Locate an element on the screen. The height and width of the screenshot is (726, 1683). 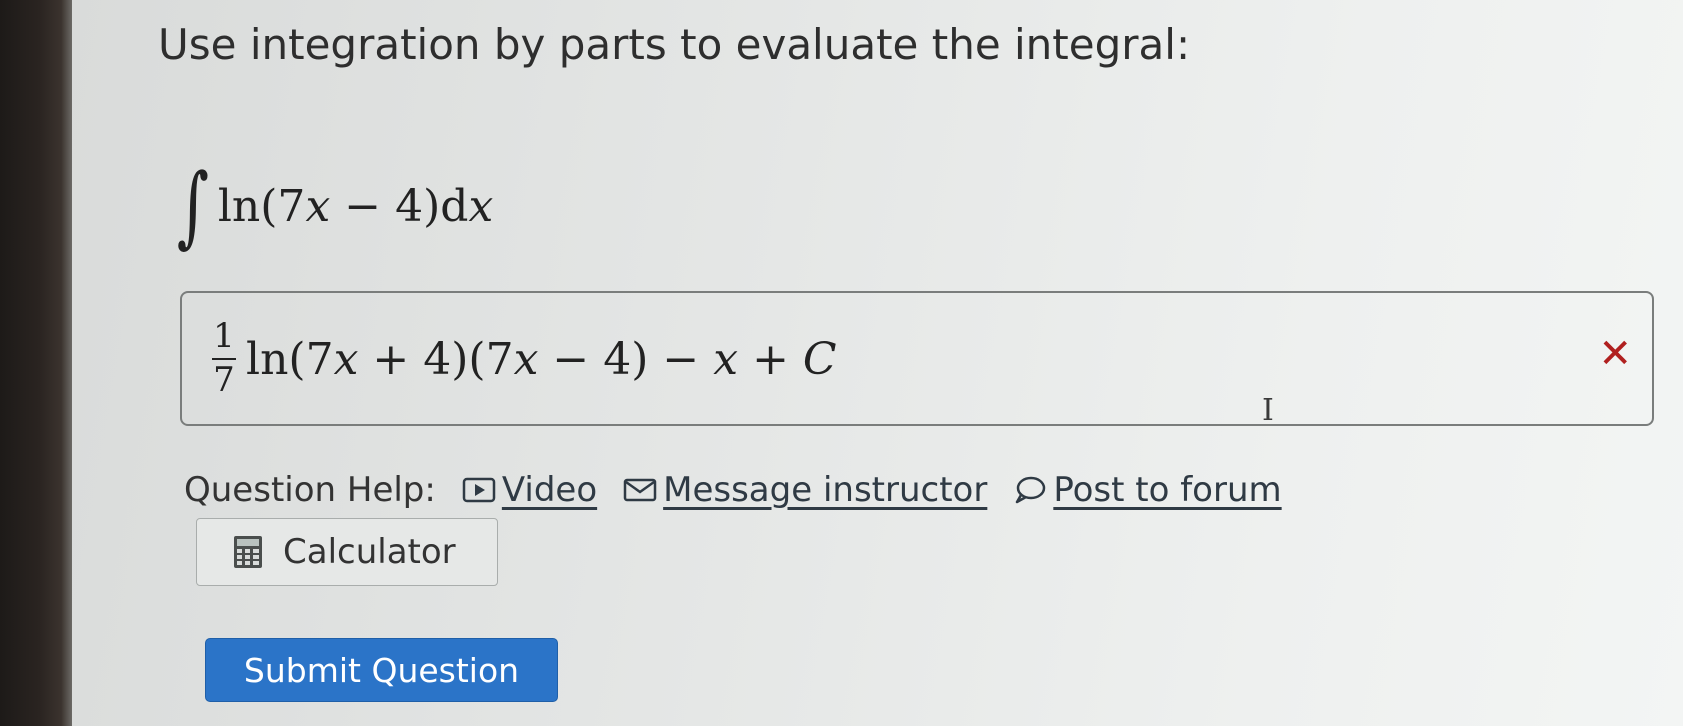
message-instructor-link: Message instructor is located at coordinates (805, 490).